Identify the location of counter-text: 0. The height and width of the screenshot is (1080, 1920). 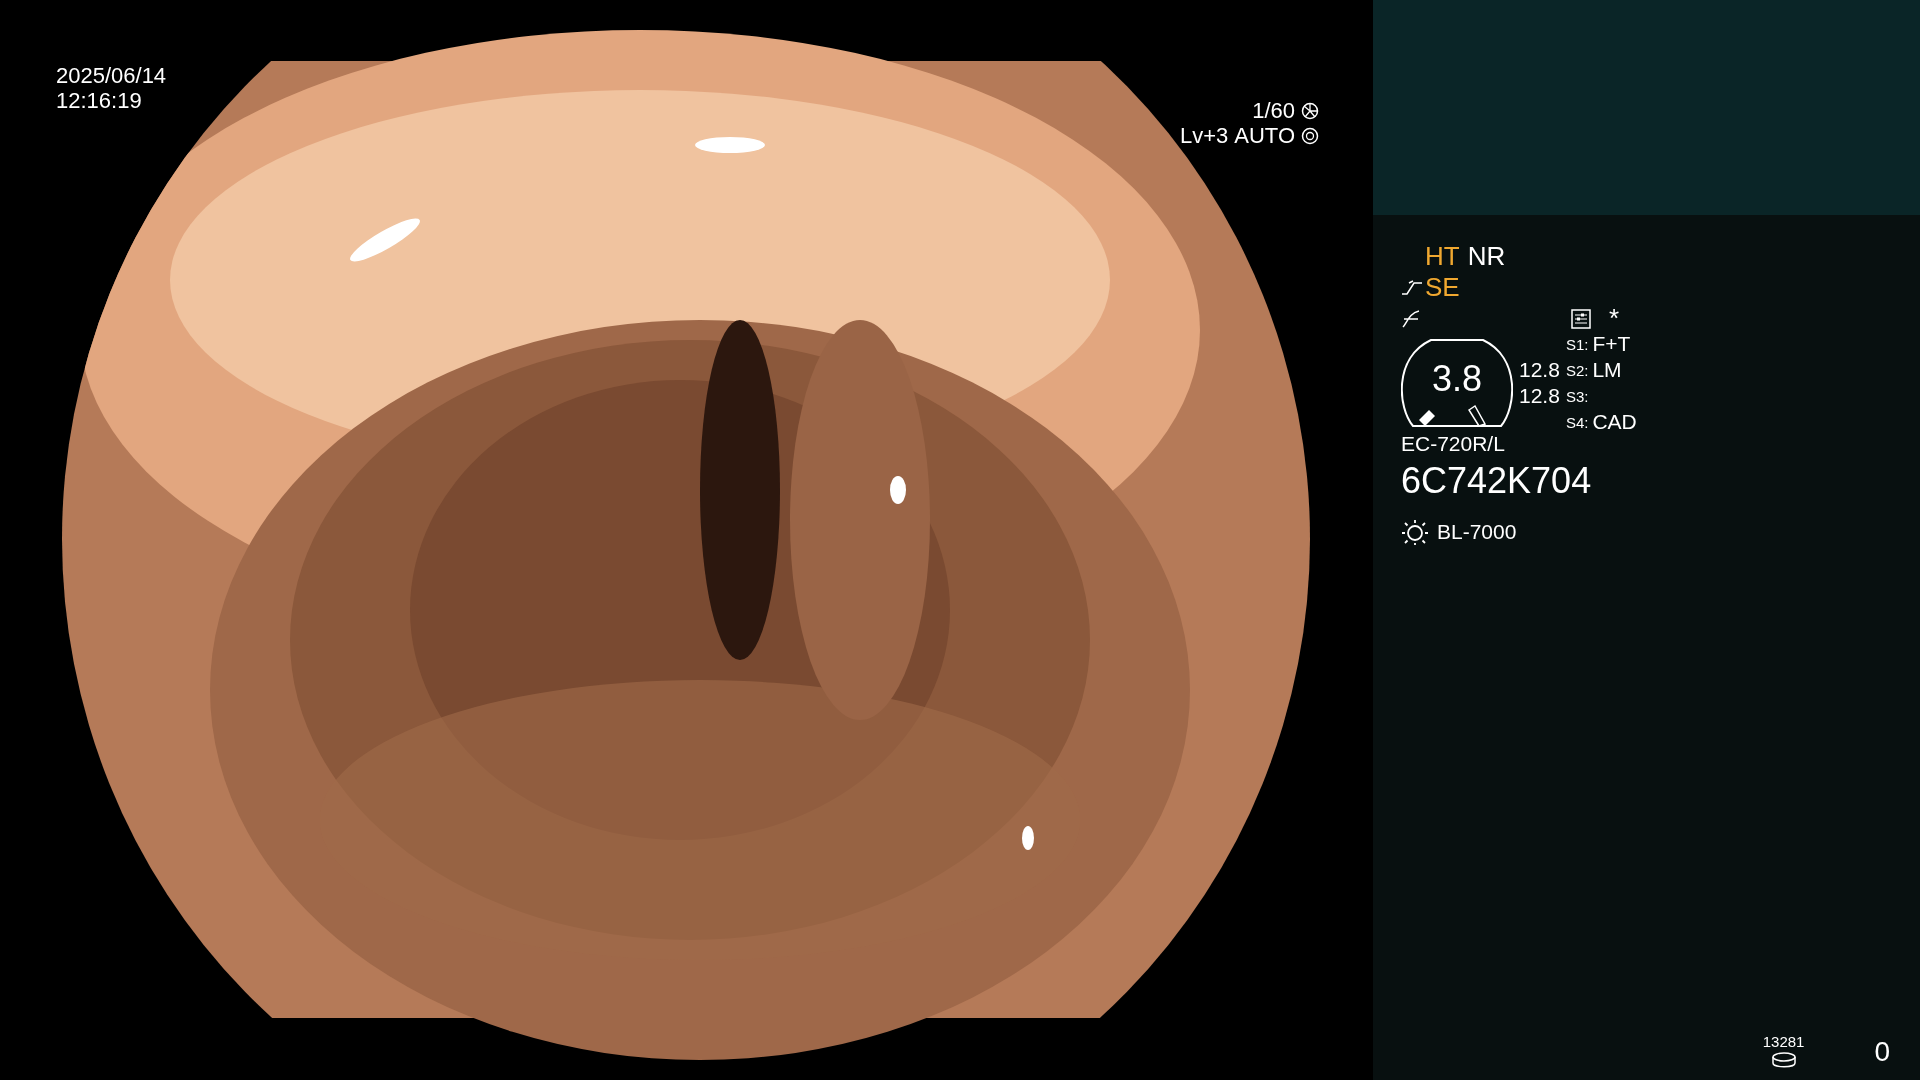
(1882, 1052).